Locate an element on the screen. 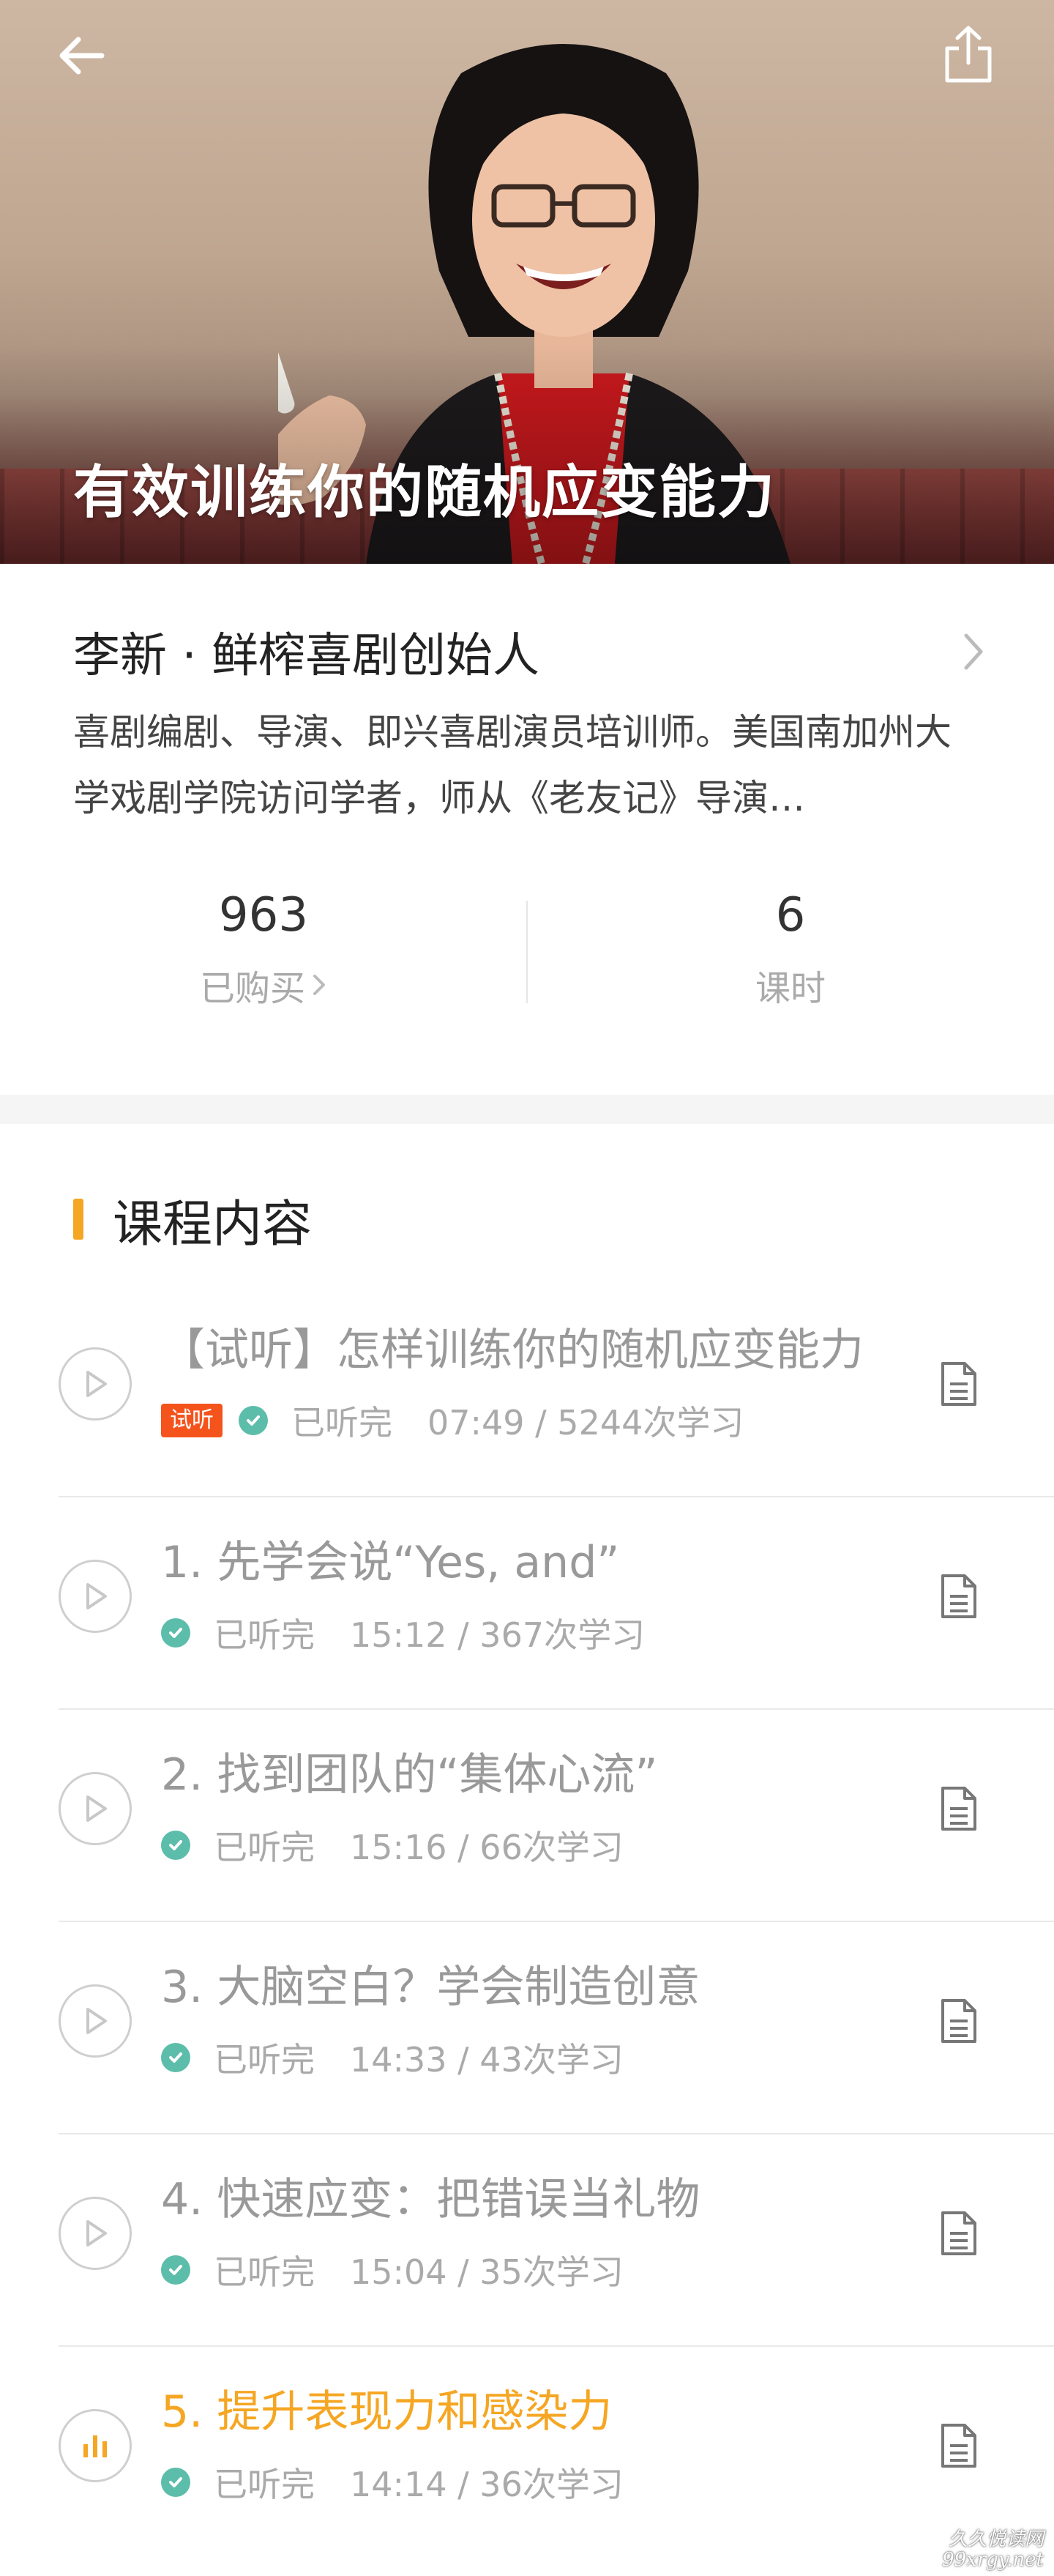  lesson-title: 【试听】怎样训练你的随机应变能力 is located at coordinates (512, 1350).